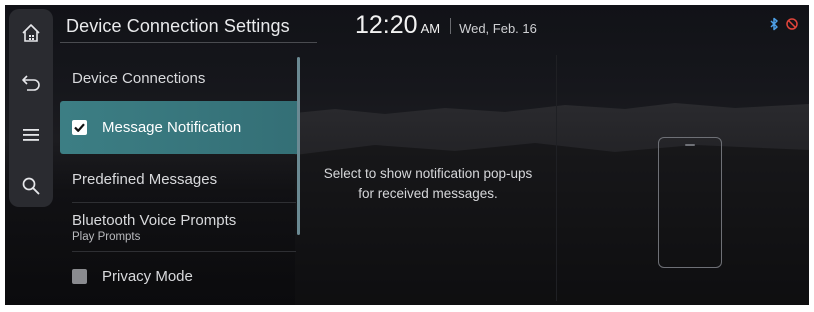  What do you see at coordinates (774, 24) in the screenshot?
I see `bluetooth-icon` at bounding box center [774, 24].